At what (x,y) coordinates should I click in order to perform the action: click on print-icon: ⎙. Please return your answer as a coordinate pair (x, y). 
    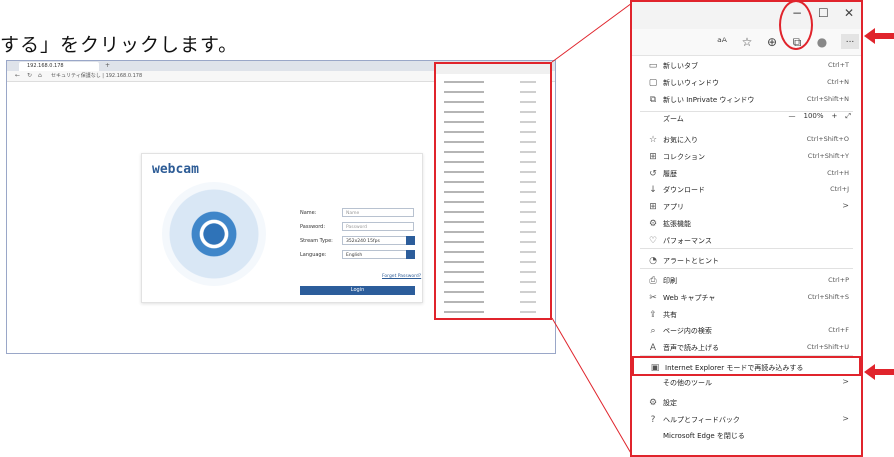
    Looking at the image, I should click on (653, 281).